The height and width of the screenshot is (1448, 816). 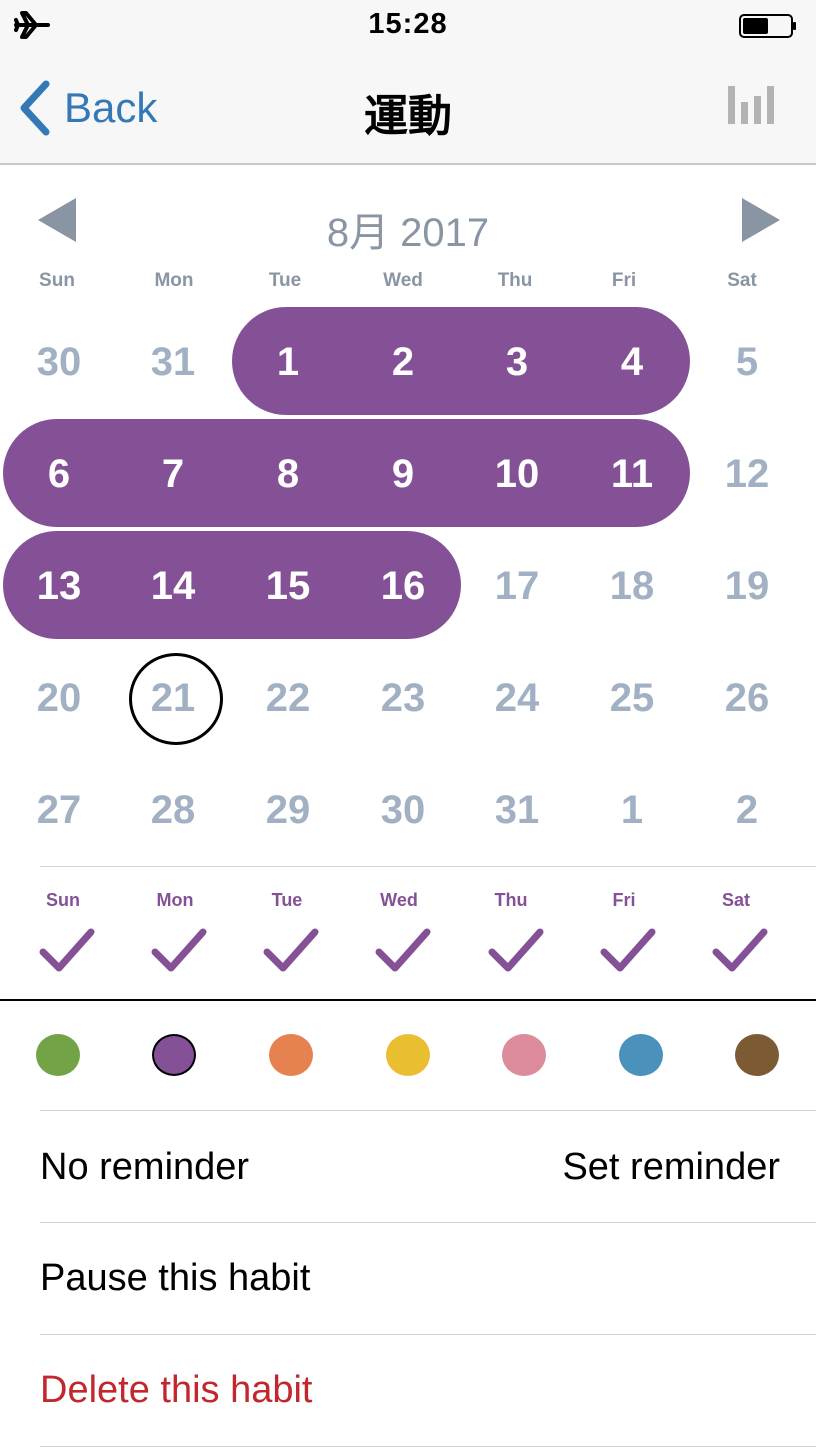 What do you see at coordinates (403, 280) in the screenshot?
I see `weekday-header: Wed` at bounding box center [403, 280].